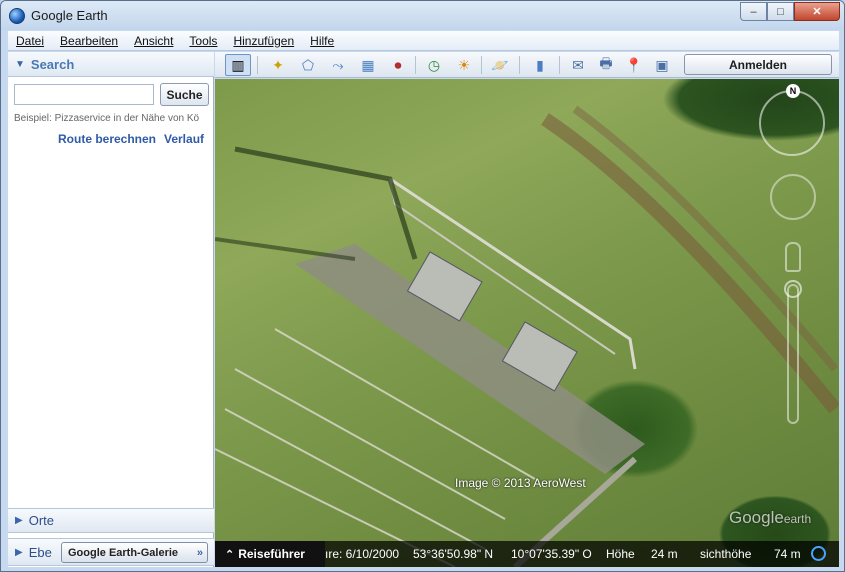 This screenshot has width=845, height=572. What do you see at coordinates (453, 554) in the screenshot?
I see `latitude-readout: 53°36'50.98" N` at bounding box center [453, 554].